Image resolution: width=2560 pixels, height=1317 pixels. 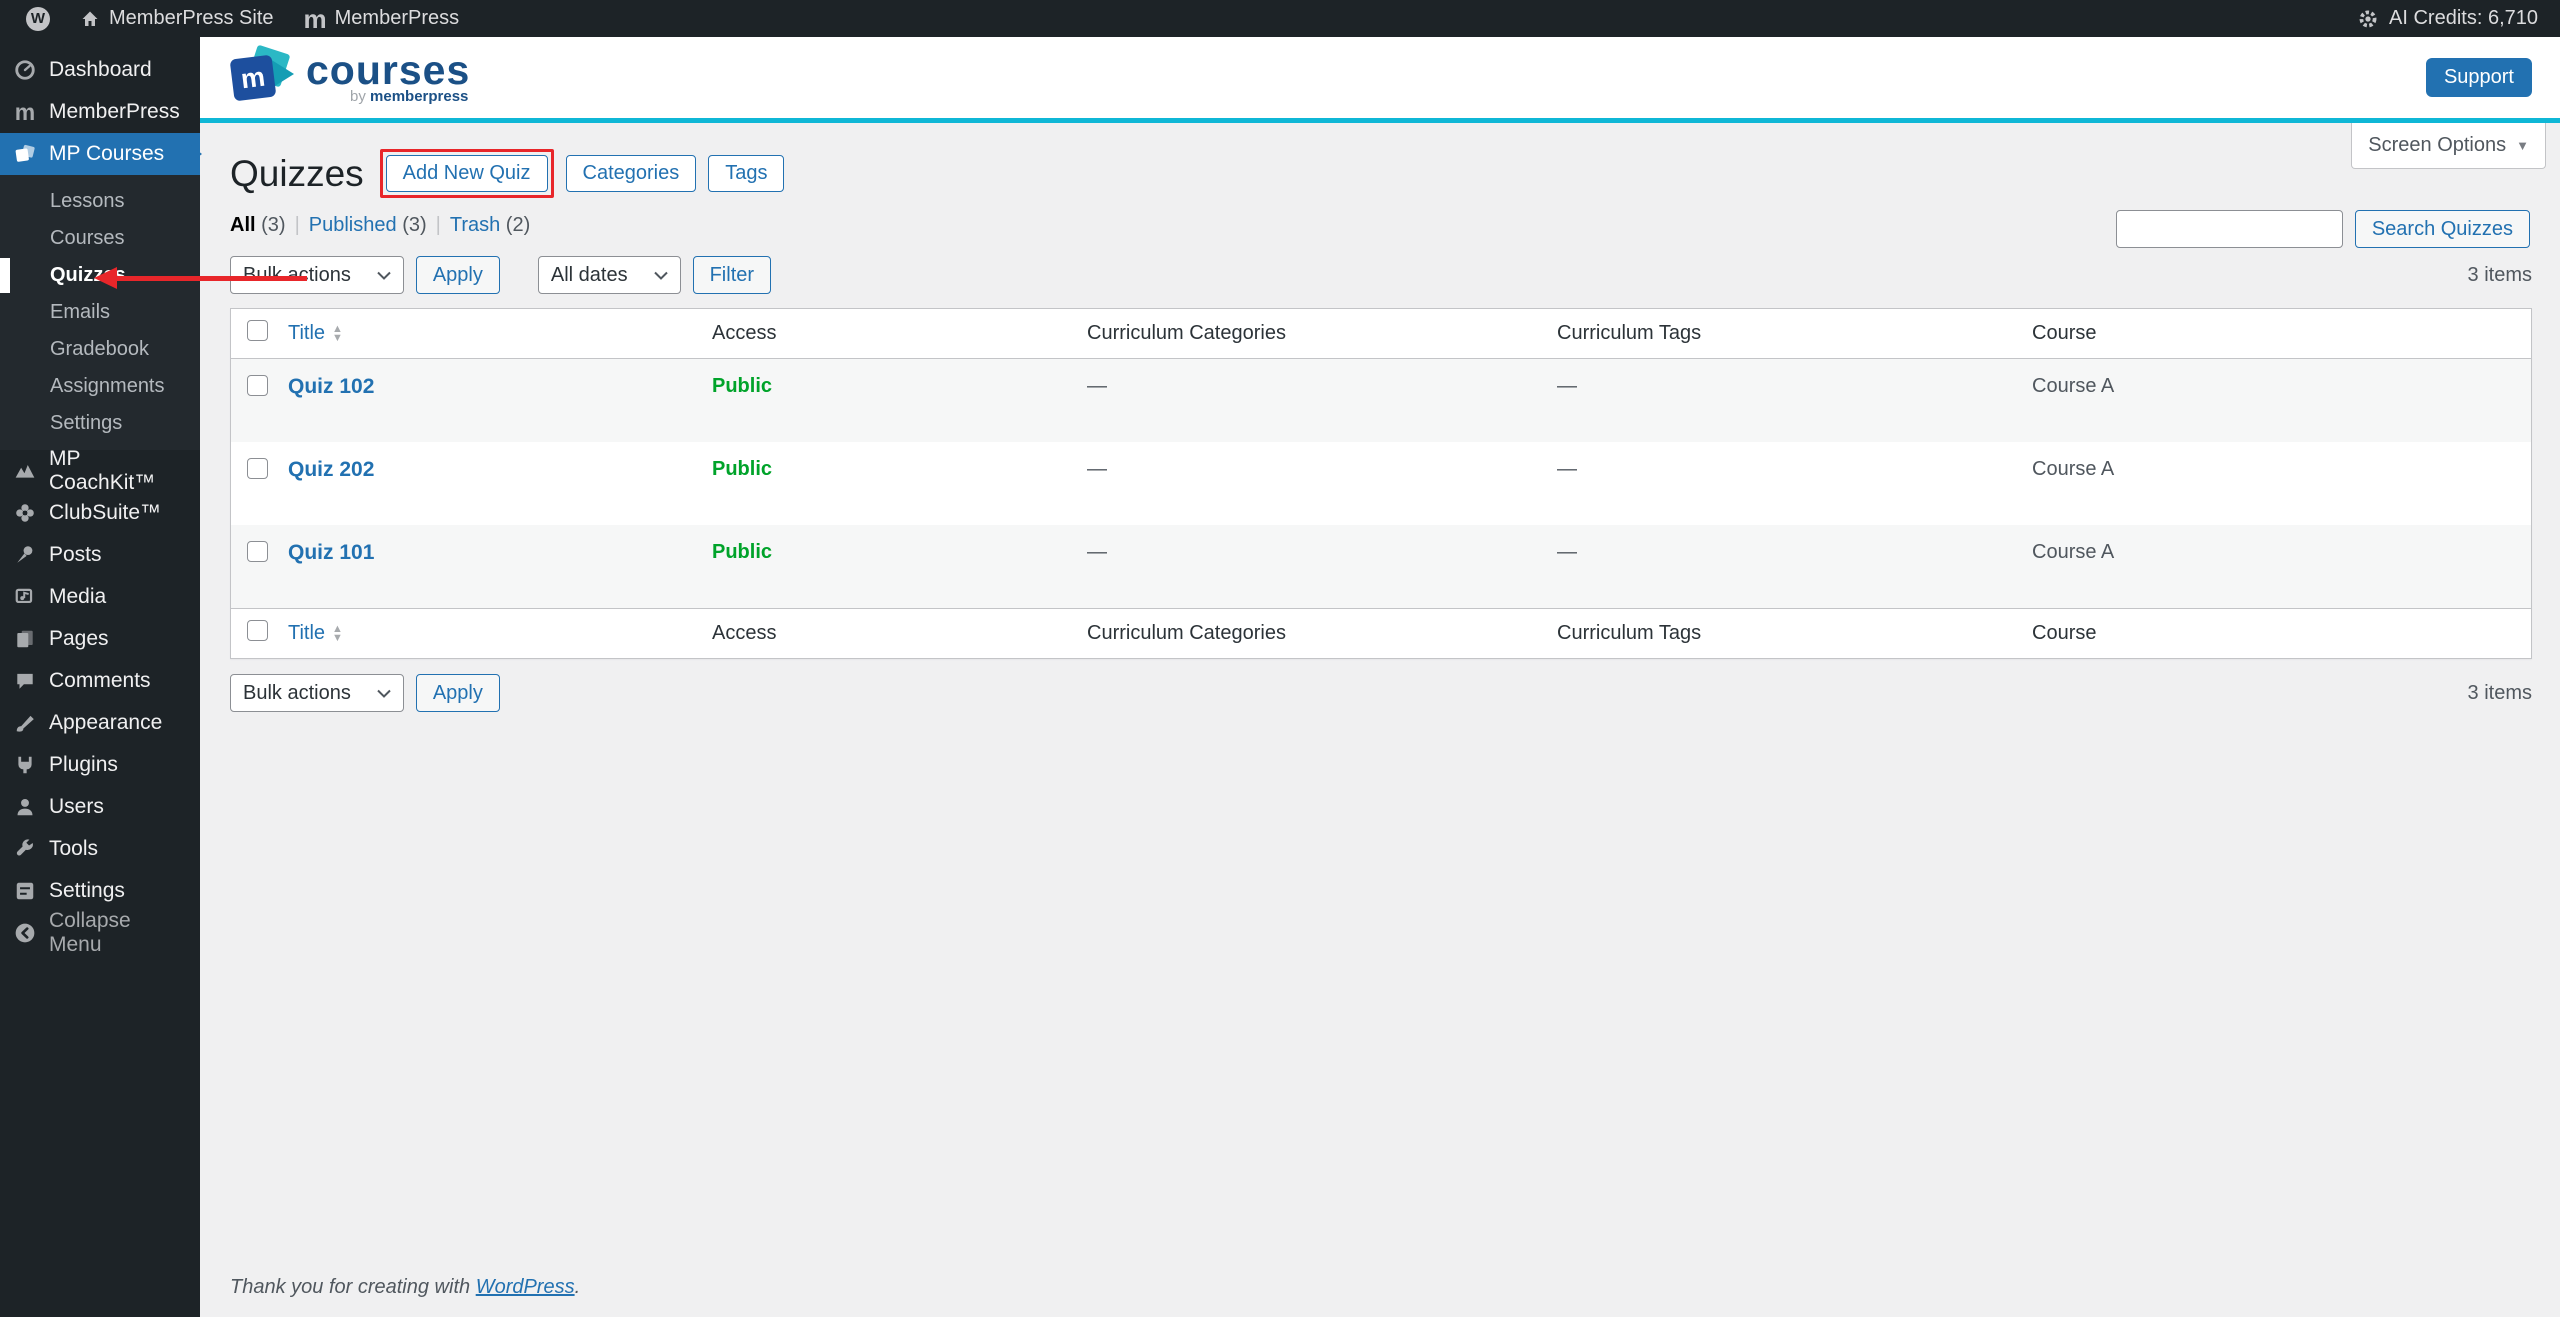 What do you see at coordinates (317, 693) in the screenshot?
I see `bulk-actions-select-bottom: Bulk actions` at bounding box center [317, 693].